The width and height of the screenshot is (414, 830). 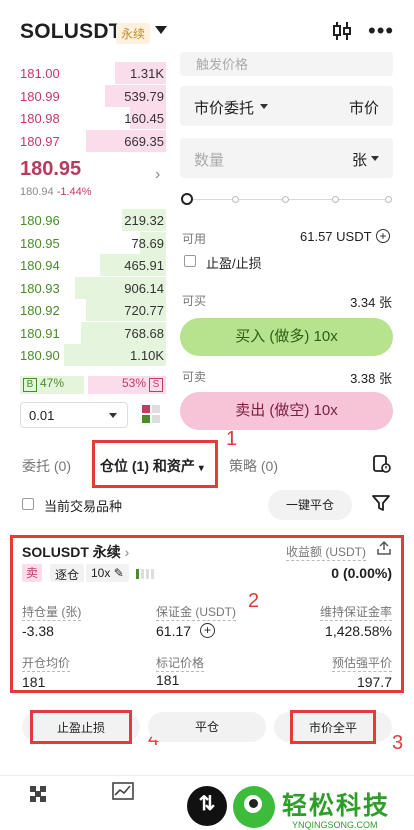 What do you see at coordinates (286, 411) in the screenshot?
I see `sell-short-button: 卖出 (做空) 10x` at bounding box center [286, 411].